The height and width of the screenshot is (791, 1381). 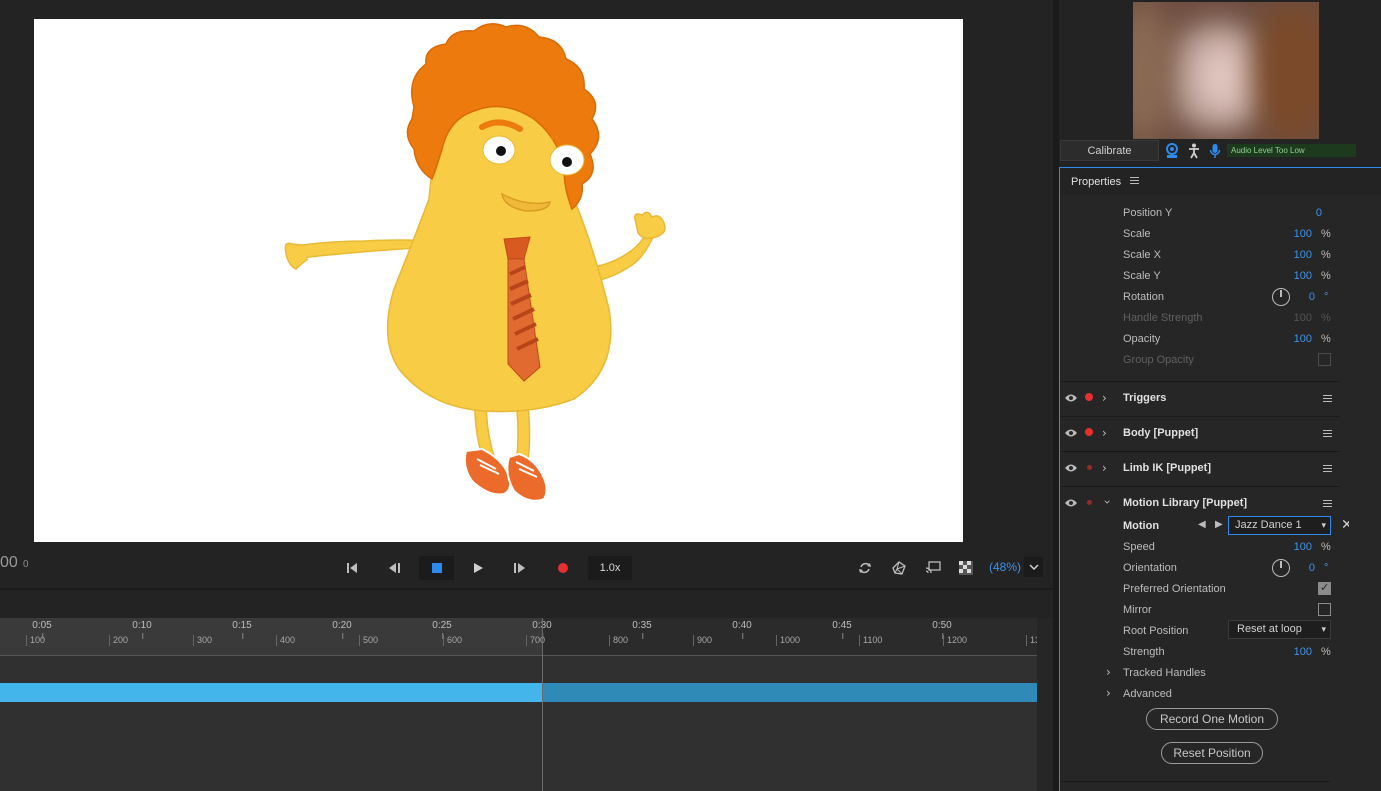 I want to click on take-track-future, so click(x=789, y=692).